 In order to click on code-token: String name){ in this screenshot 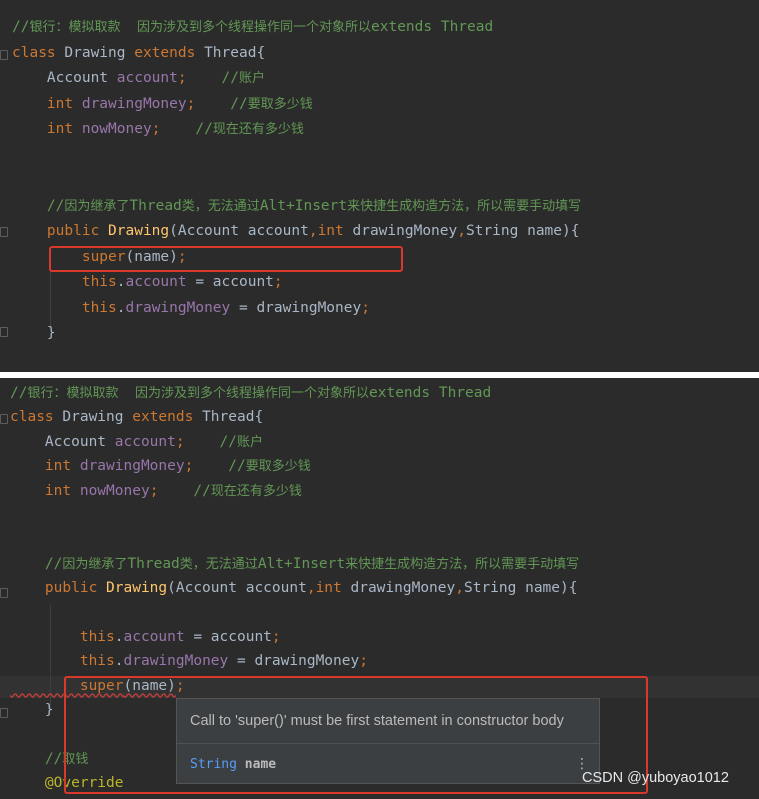, I will do `click(522, 231)`.